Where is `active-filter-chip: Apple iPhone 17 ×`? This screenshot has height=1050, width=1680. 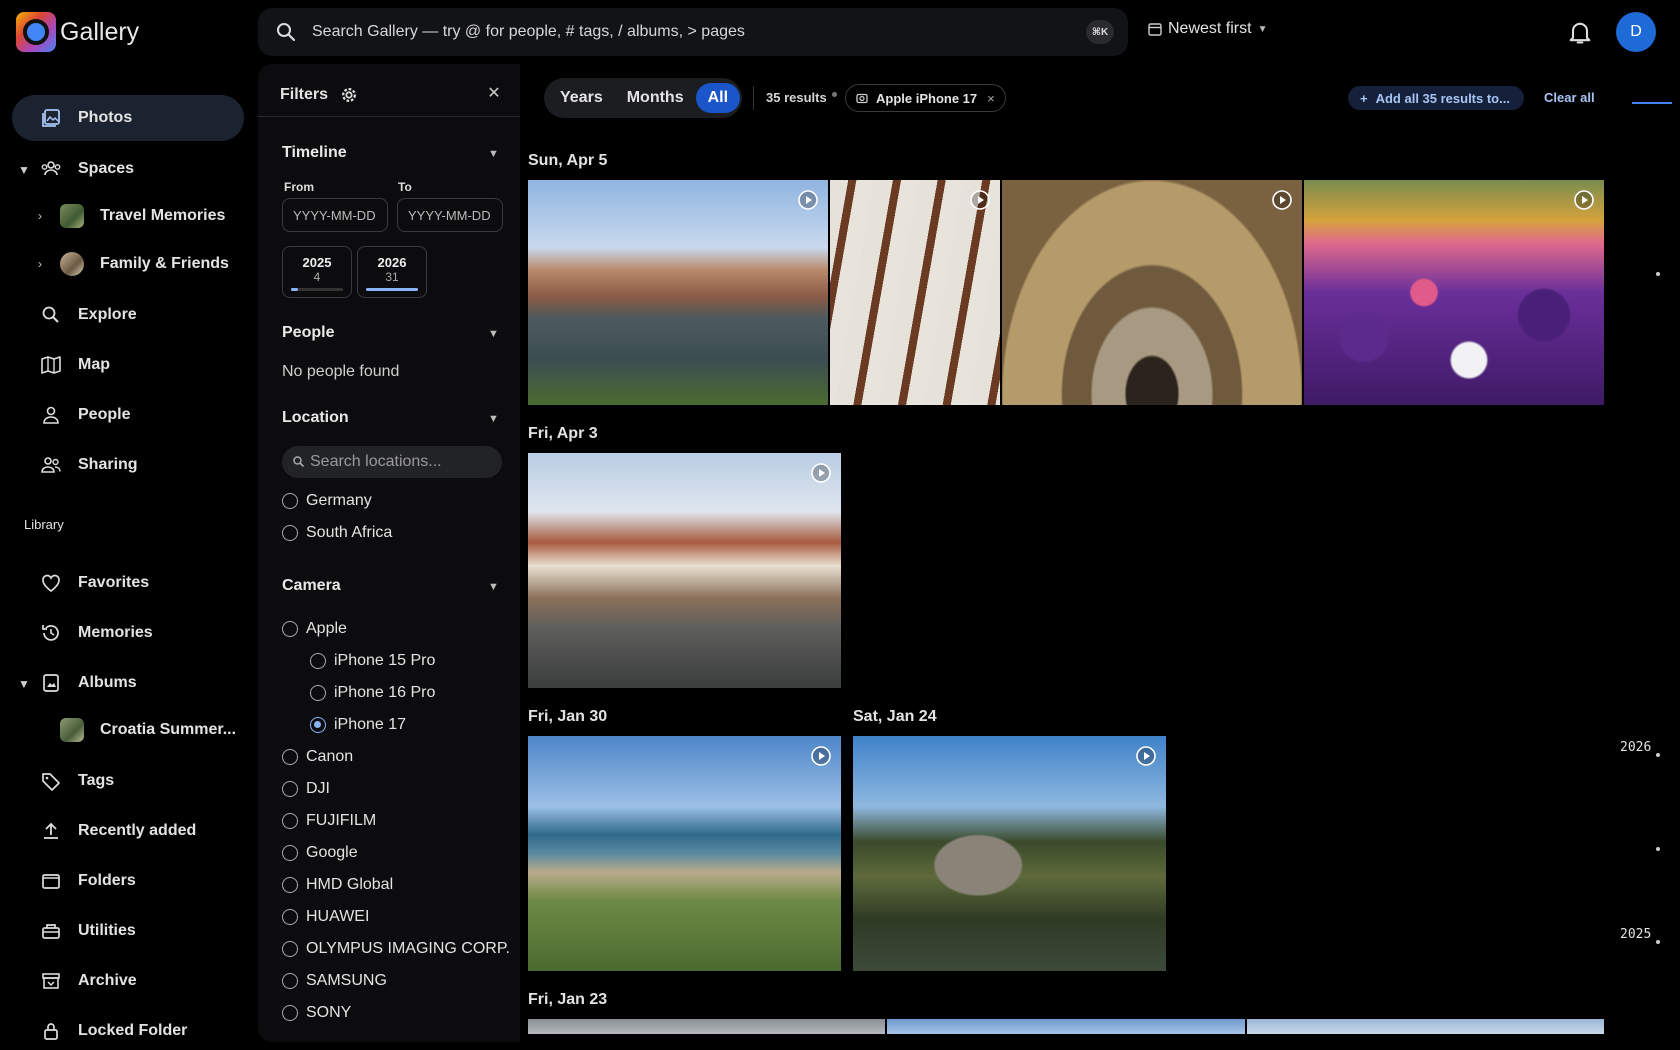
active-filter-chip: Apple iPhone 17 × is located at coordinates (925, 98).